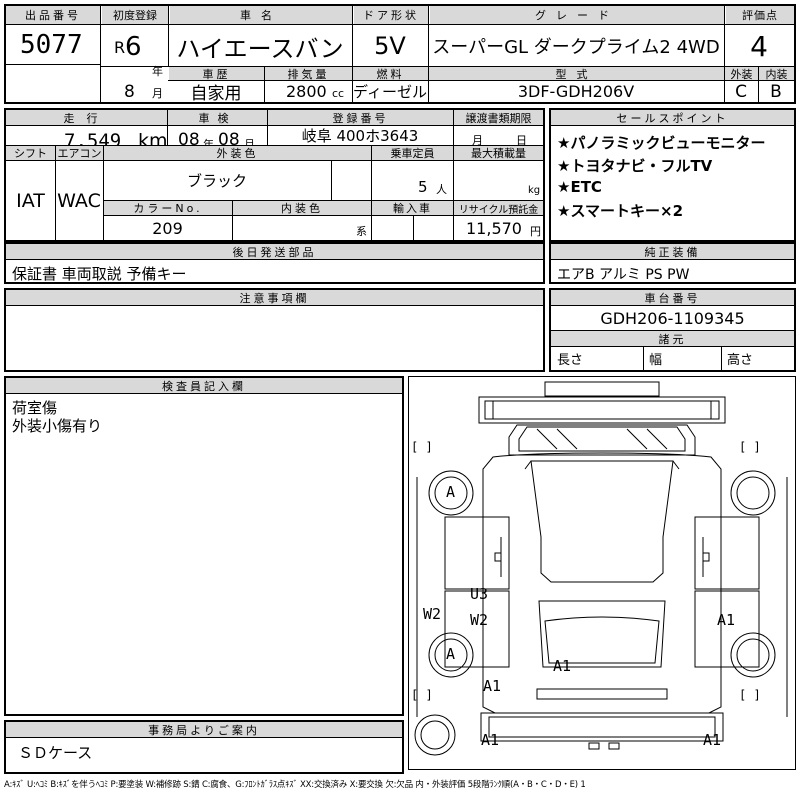 The image size is (800, 800). Describe the element at coordinates (120, 47) in the screenshot. I see `era: R` at that location.